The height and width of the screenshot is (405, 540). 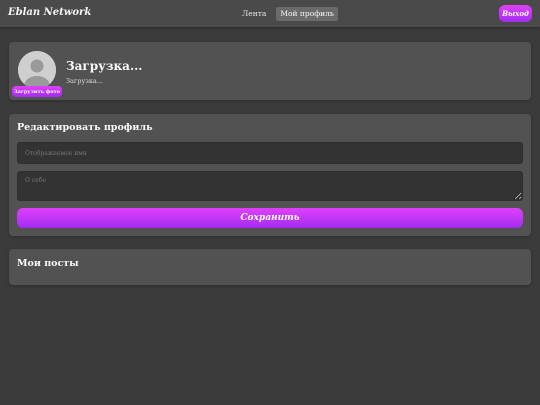 I want to click on about-textarea, so click(x=270, y=186).